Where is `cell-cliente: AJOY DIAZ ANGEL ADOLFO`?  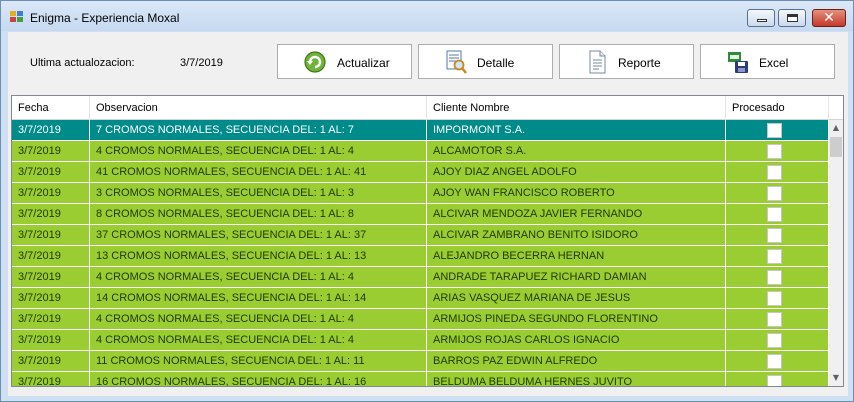
cell-cliente: AJOY DIAZ ANGEL ADOLFO is located at coordinates (576, 172).